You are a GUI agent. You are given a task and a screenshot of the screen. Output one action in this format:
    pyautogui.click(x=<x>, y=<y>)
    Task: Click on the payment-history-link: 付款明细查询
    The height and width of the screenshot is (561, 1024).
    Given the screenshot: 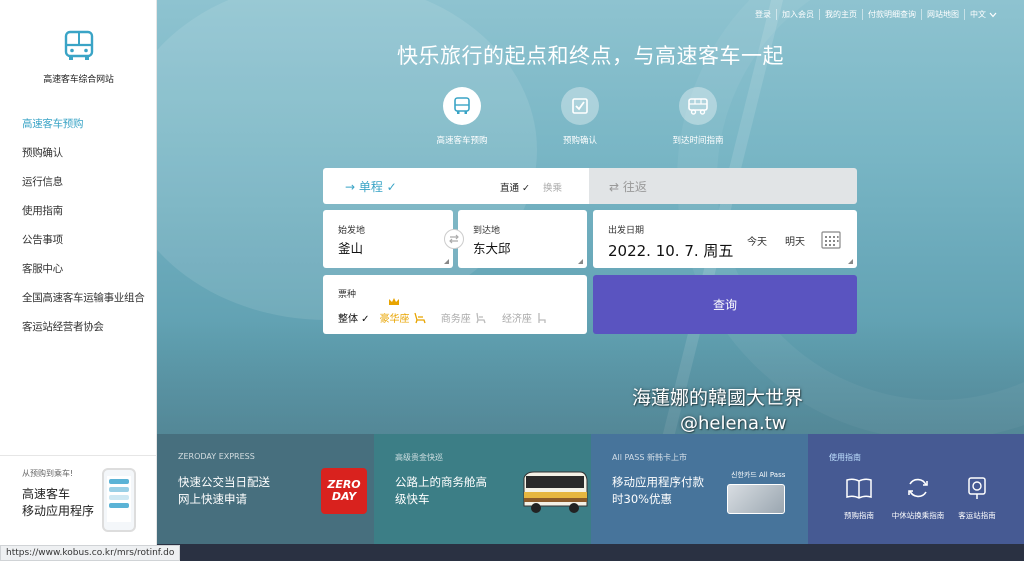 What is the action you would take?
    pyautogui.click(x=892, y=14)
    